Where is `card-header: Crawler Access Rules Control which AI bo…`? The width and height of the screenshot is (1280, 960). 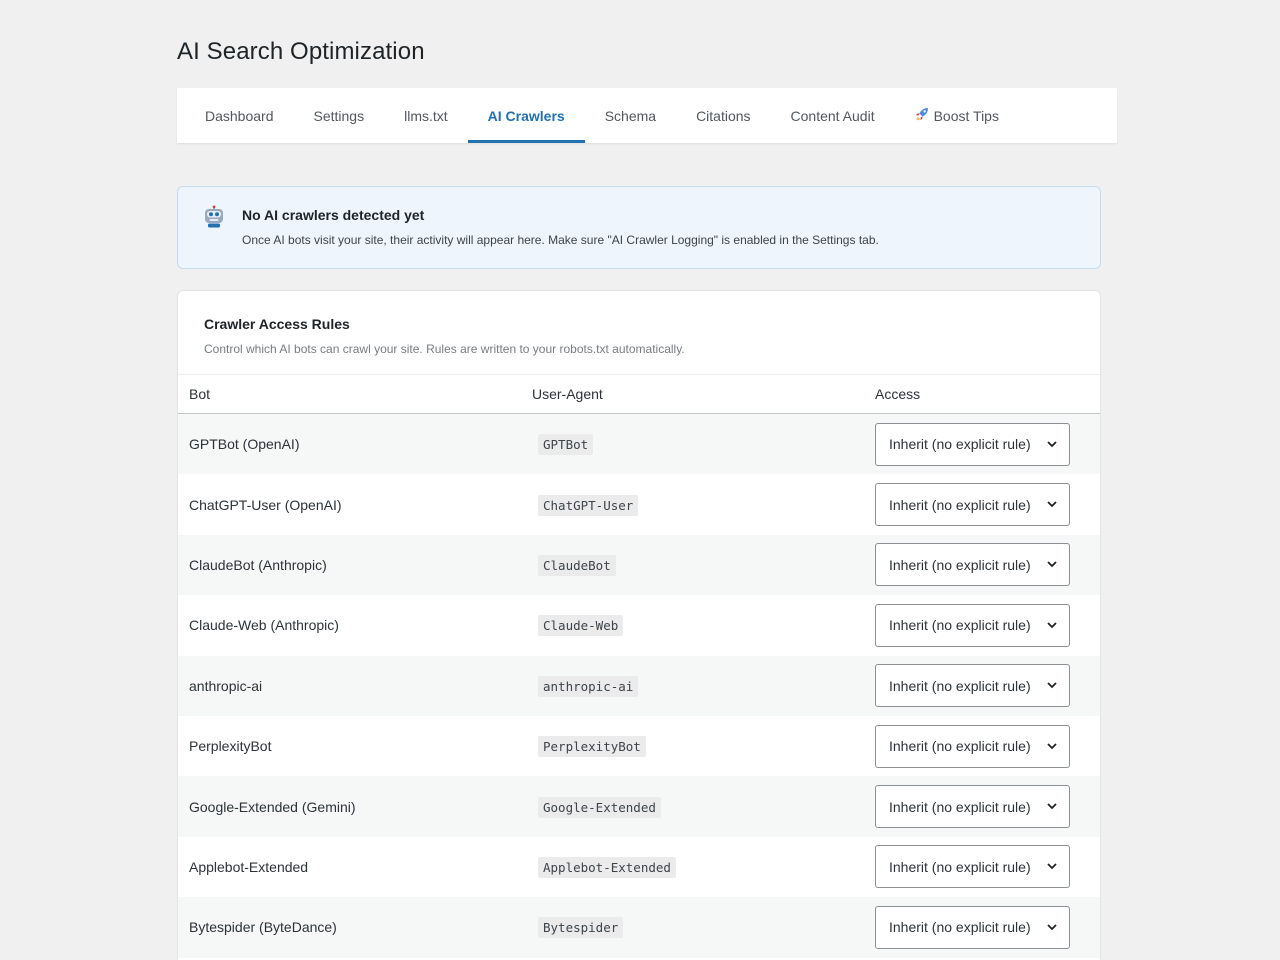 card-header: Crawler Access Rules Control which AI bo… is located at coordinates (639, 333).